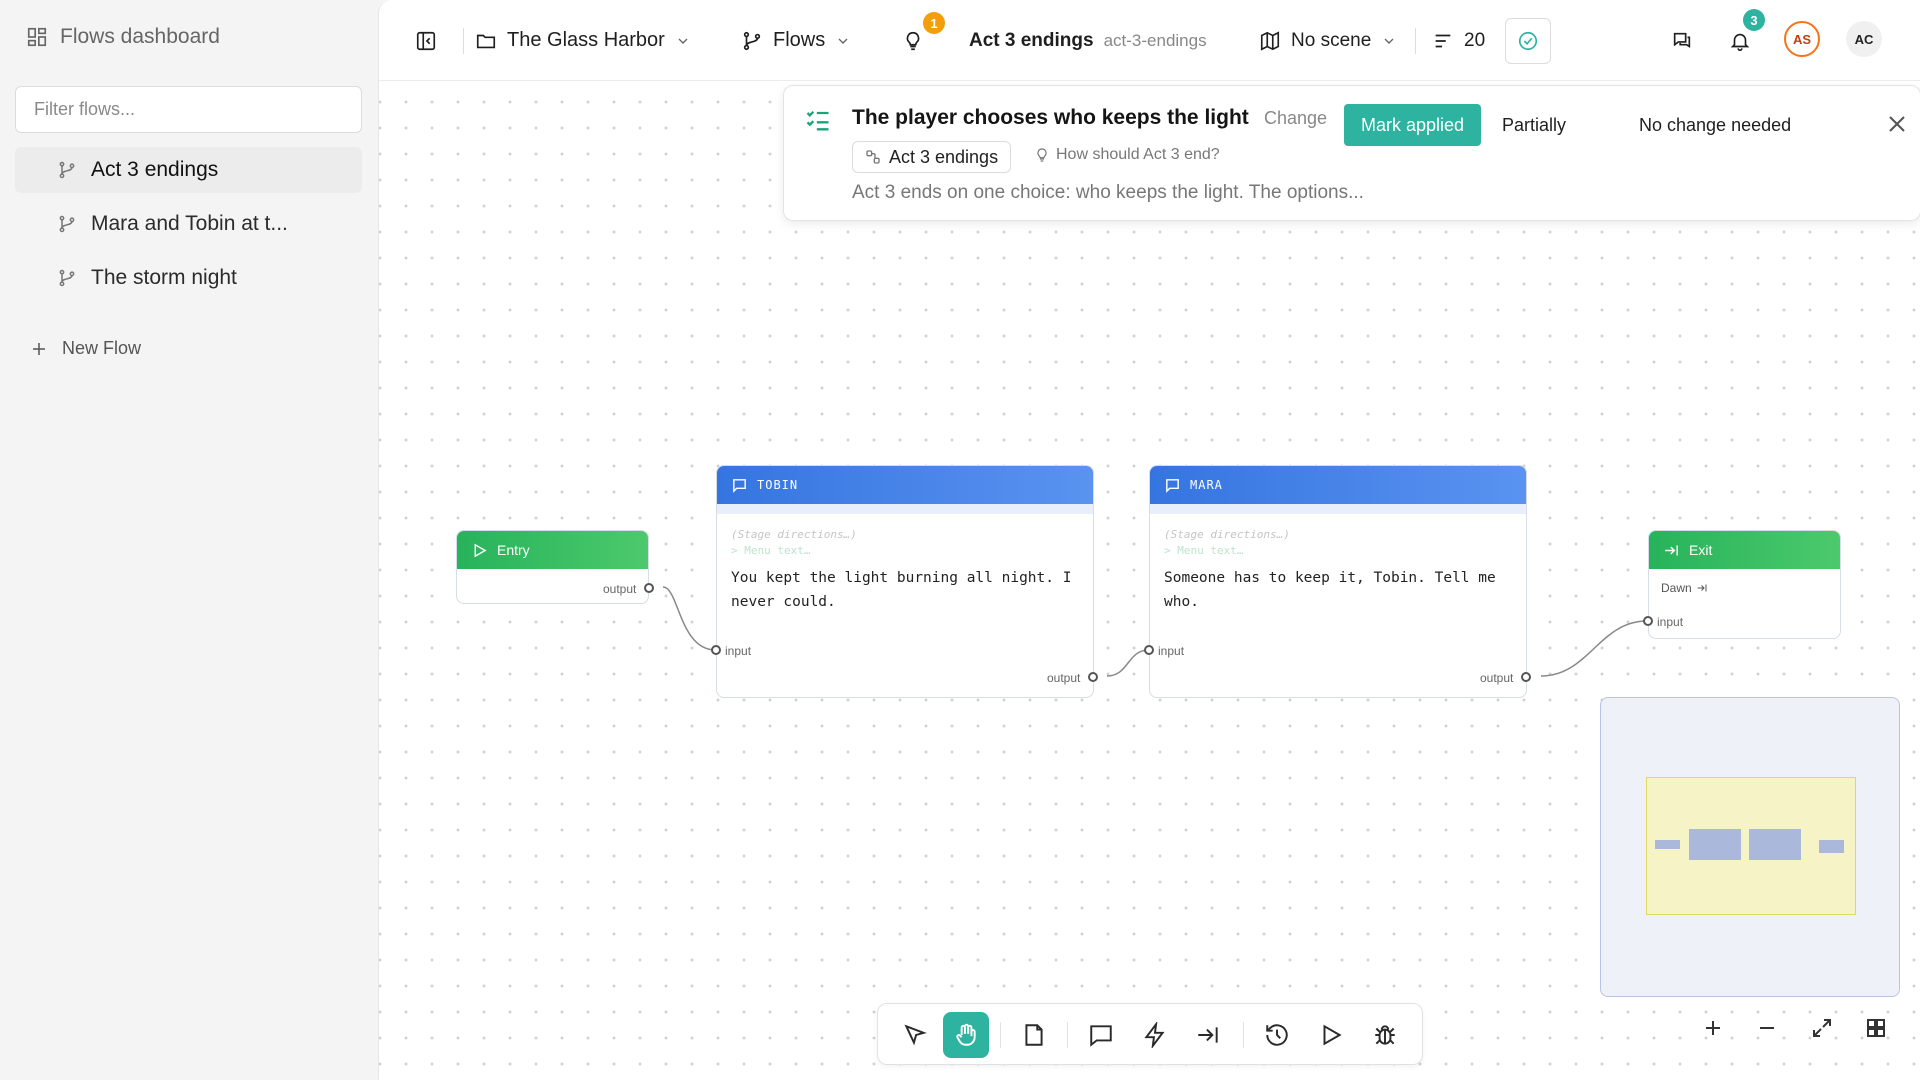 The width and height of the screenshot is (1920, 1080). I want to click on minus-icon, so click(1767, 1028).